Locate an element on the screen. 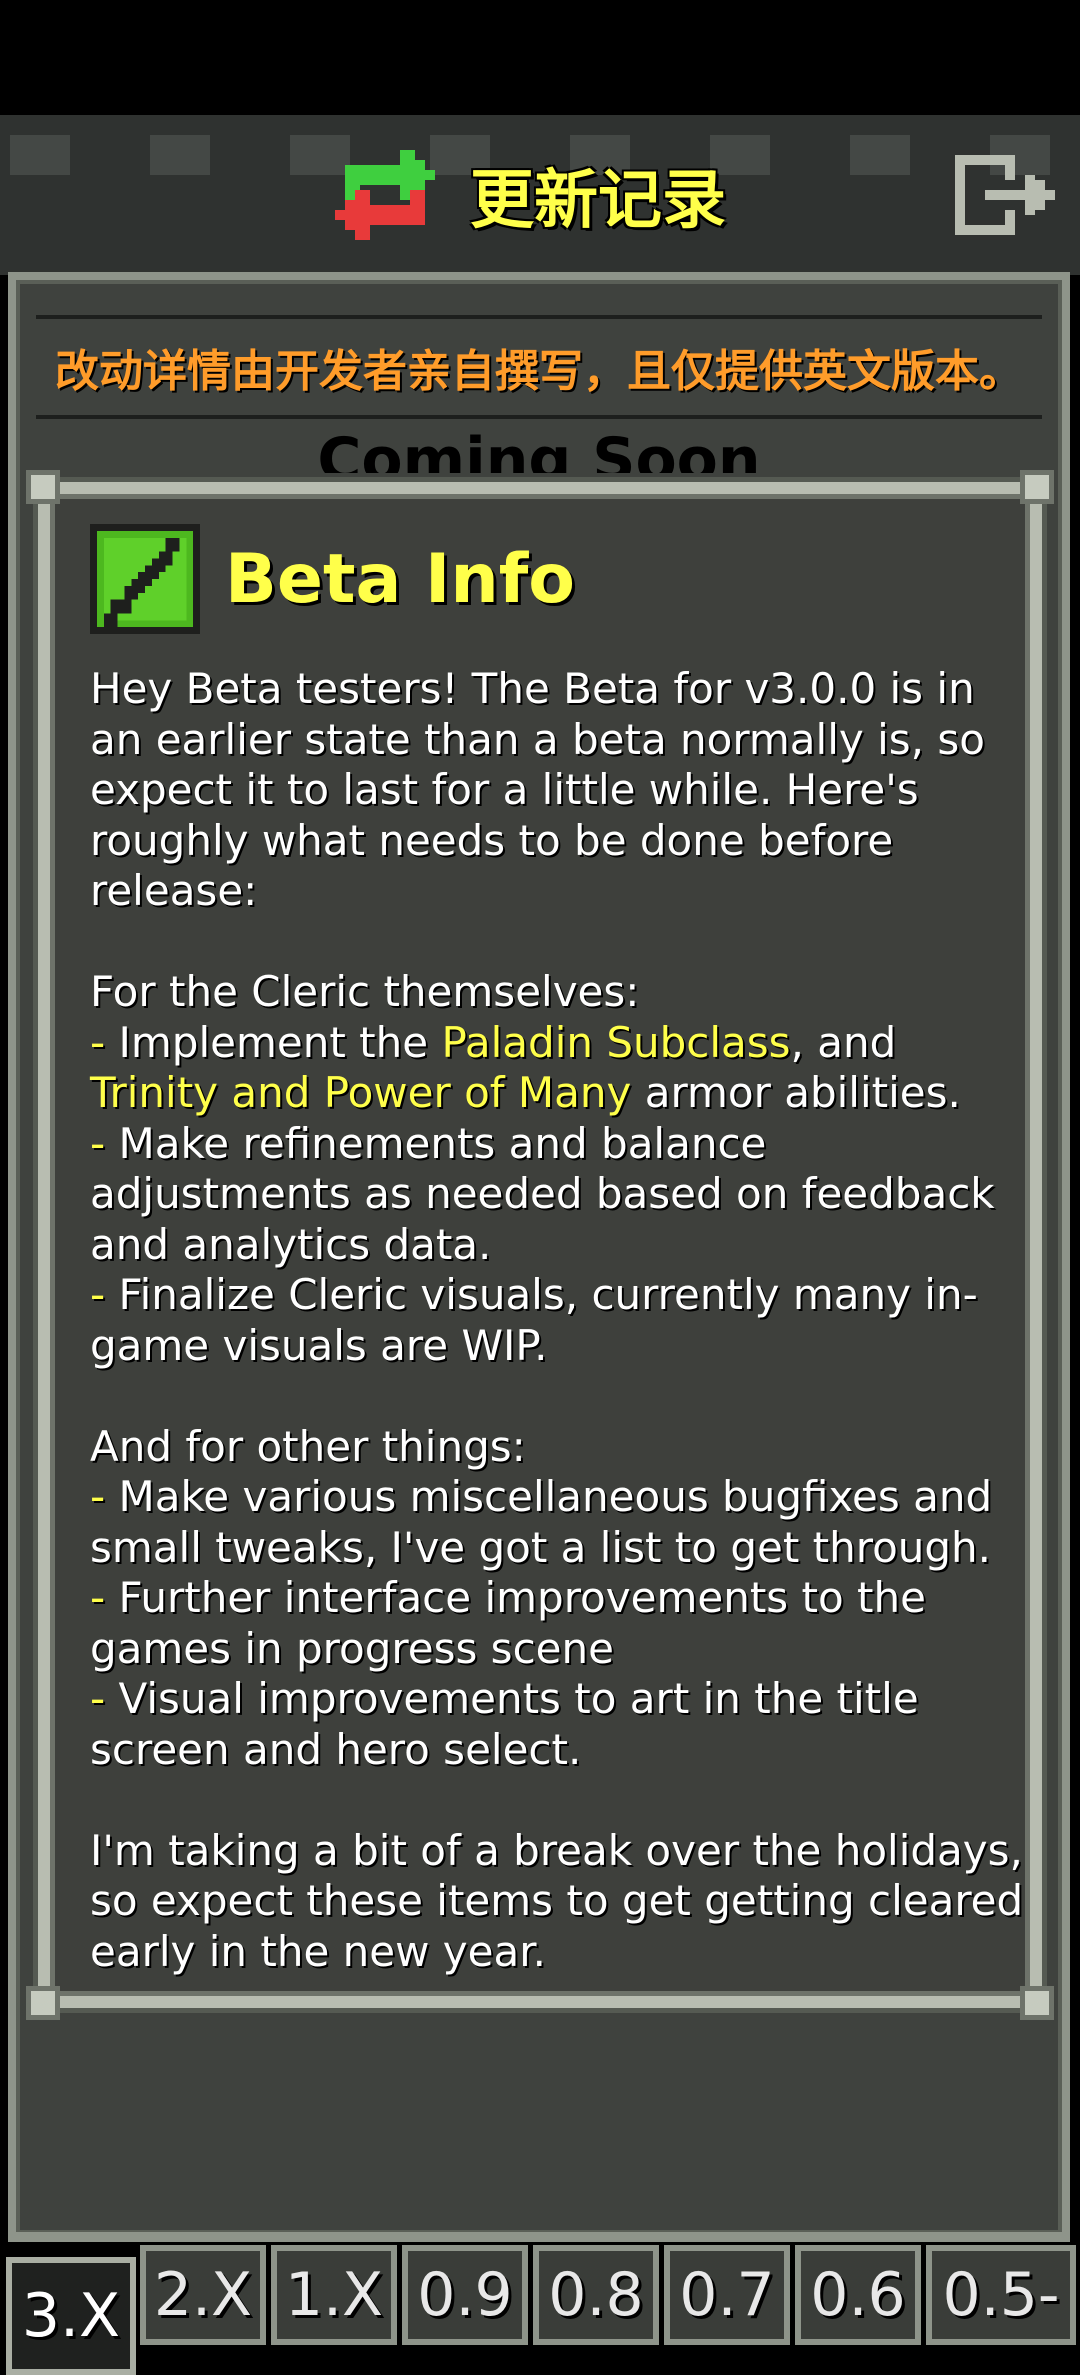  page-title: 更新记录 is located at coordinates (598, 201).